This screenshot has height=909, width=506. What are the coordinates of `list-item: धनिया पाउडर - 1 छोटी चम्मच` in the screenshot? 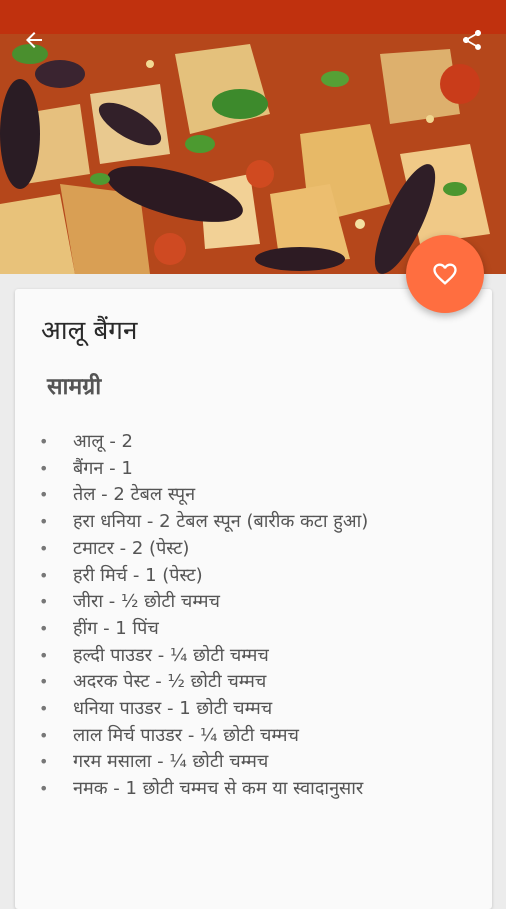 It's located at (203, 709).